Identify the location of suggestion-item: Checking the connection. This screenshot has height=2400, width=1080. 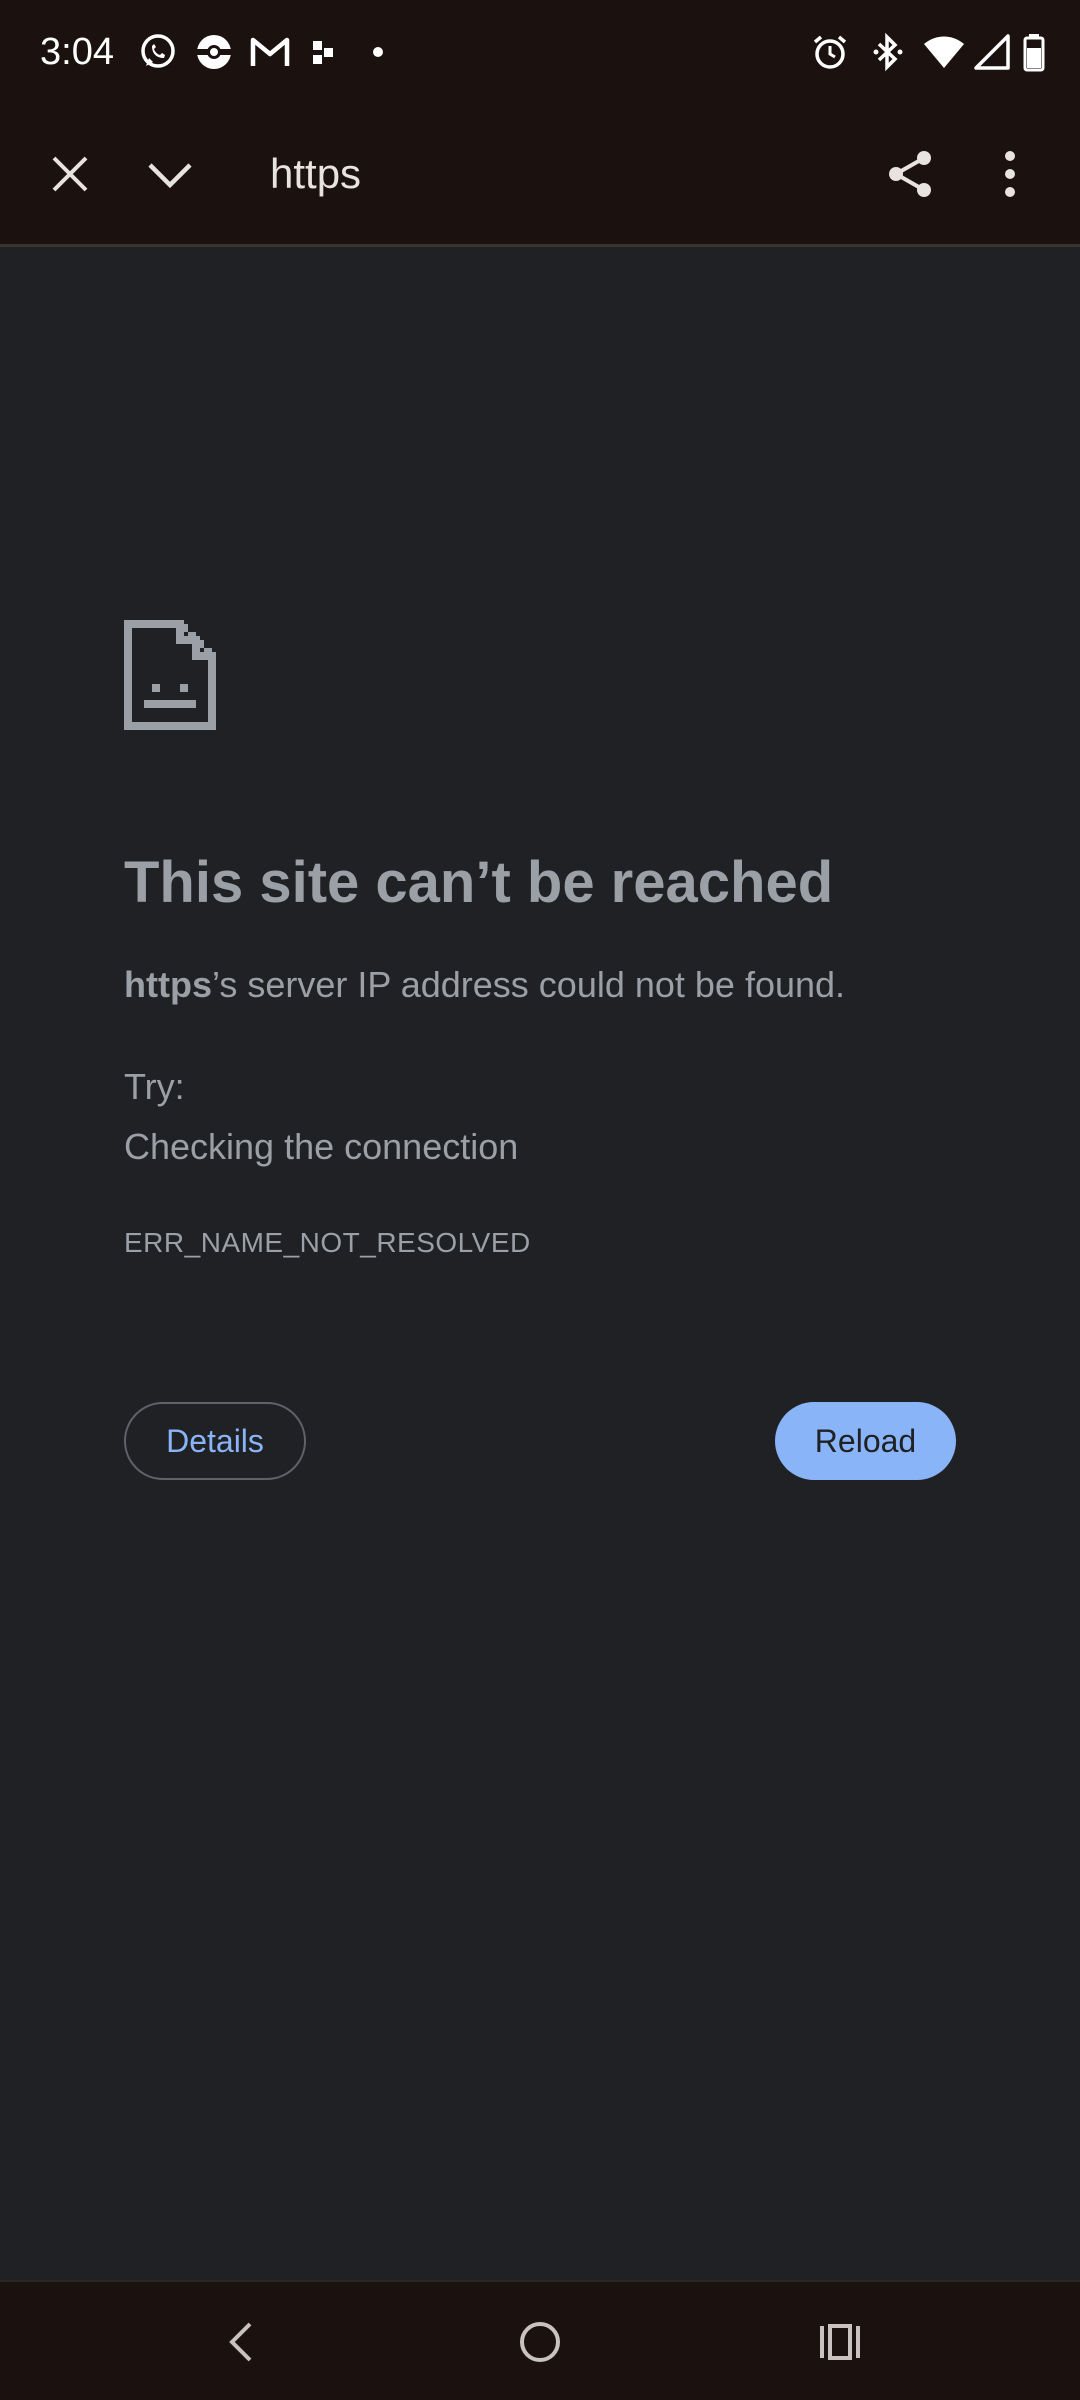
(321, 1146).